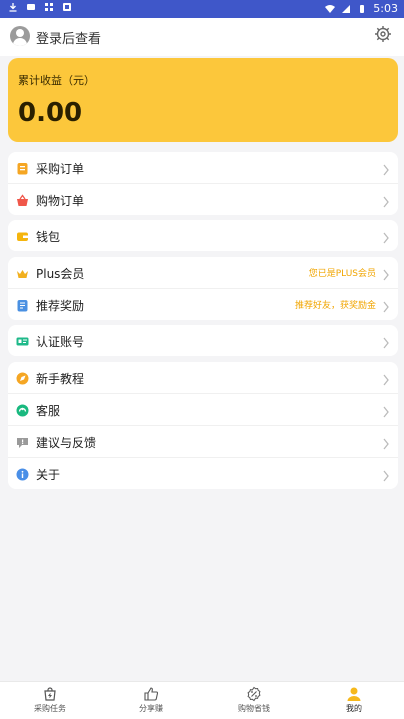  Describe the element at coordinates (203, 100) in the screenshot. I see `earnings-card: 累计收益（元） 0.00` at that location.